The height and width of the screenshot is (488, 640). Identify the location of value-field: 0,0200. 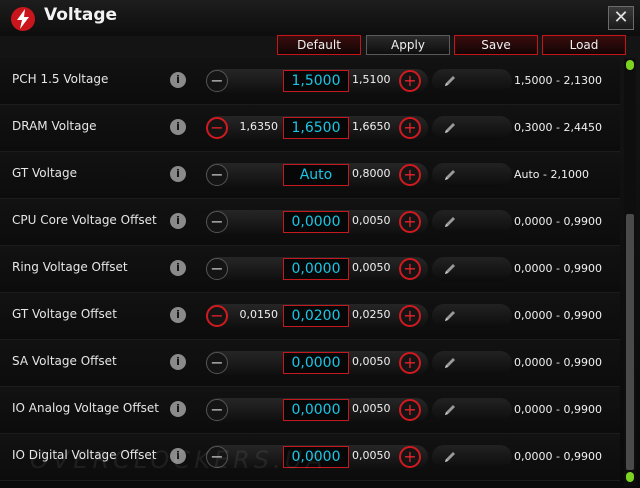
(316, 316).